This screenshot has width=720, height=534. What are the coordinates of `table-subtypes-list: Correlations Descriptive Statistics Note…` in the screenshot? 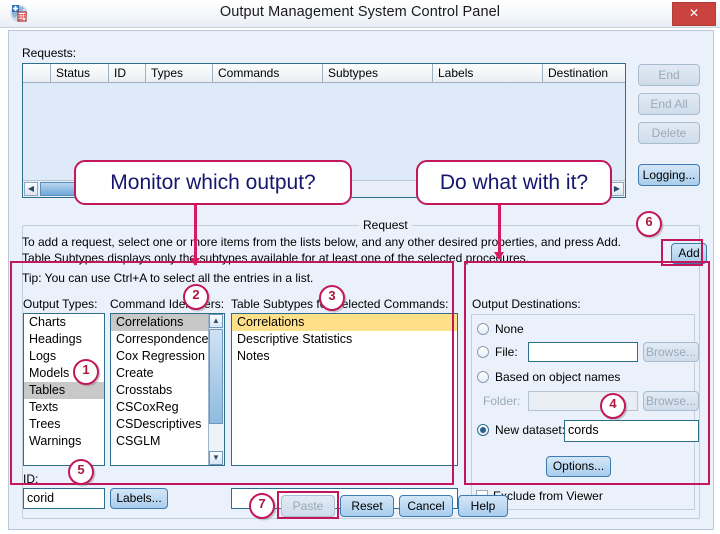 It's located at (344, 389).